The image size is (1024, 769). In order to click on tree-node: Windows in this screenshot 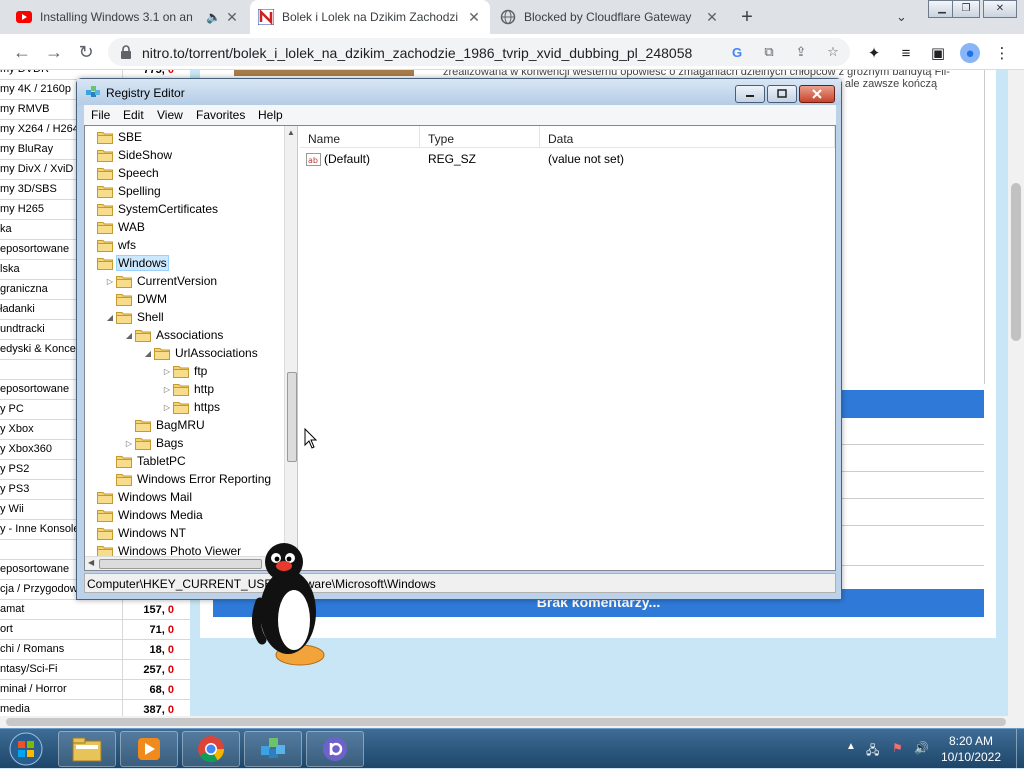, I will do `click(127, 263)`.